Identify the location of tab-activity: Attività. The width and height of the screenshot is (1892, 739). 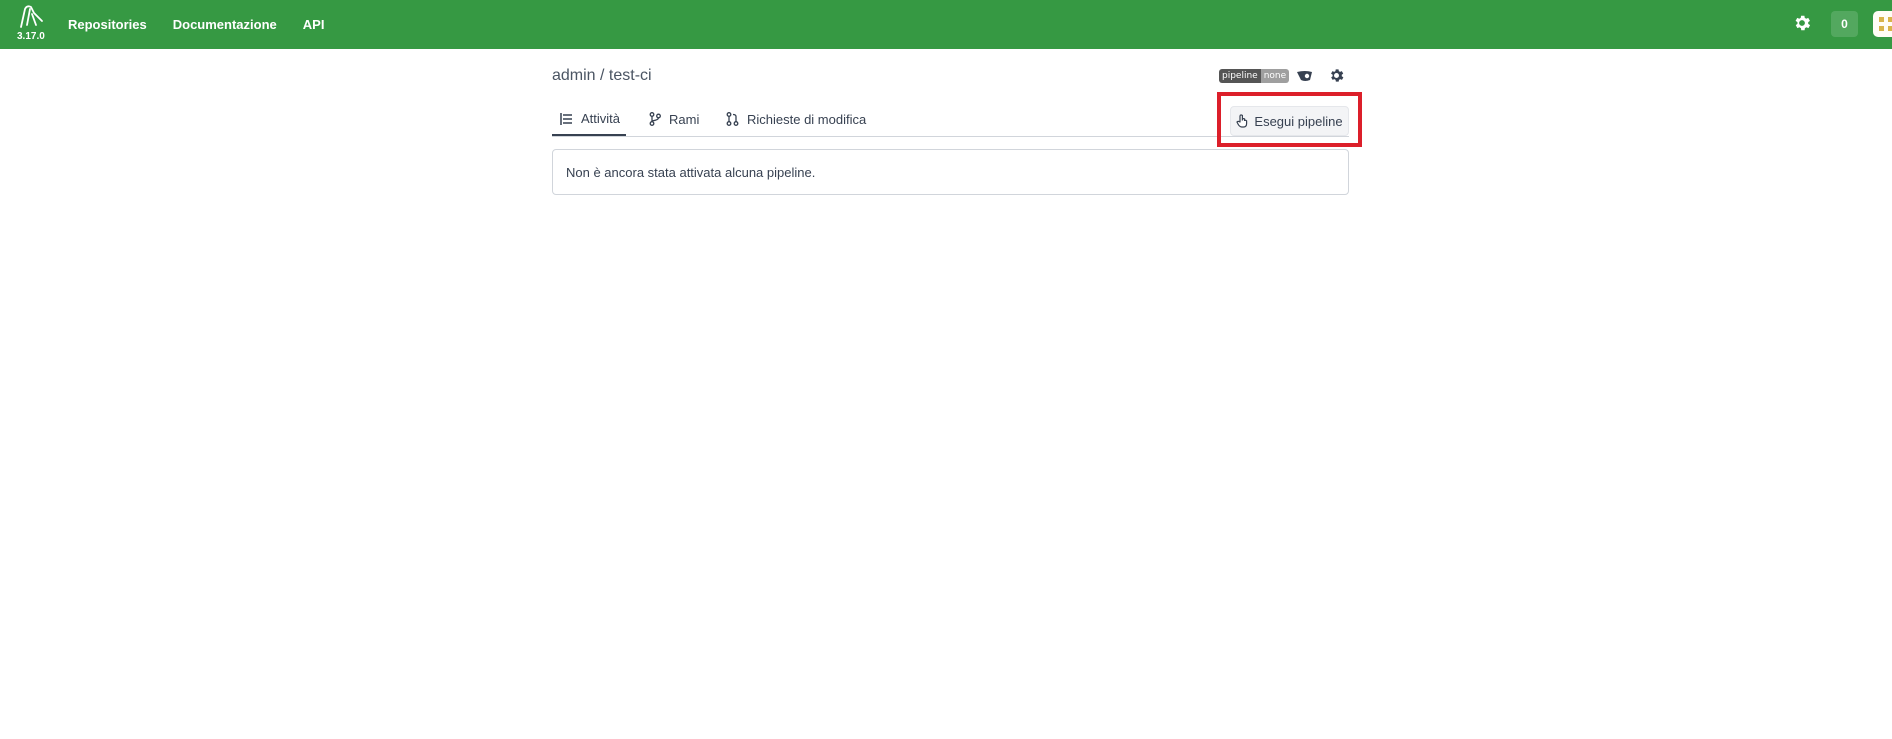
(589, 119).